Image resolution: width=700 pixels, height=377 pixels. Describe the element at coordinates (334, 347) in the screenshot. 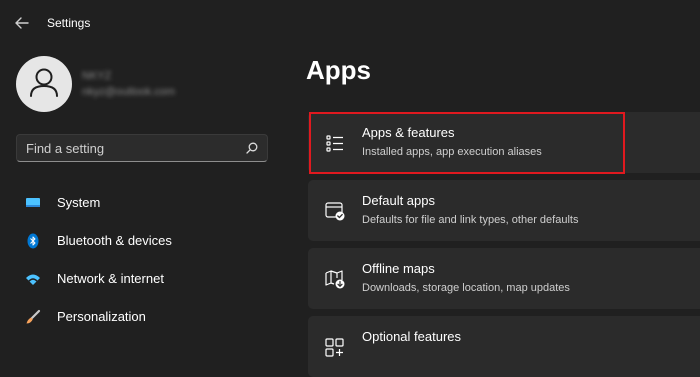

I see `optional-features-icon` at that location.